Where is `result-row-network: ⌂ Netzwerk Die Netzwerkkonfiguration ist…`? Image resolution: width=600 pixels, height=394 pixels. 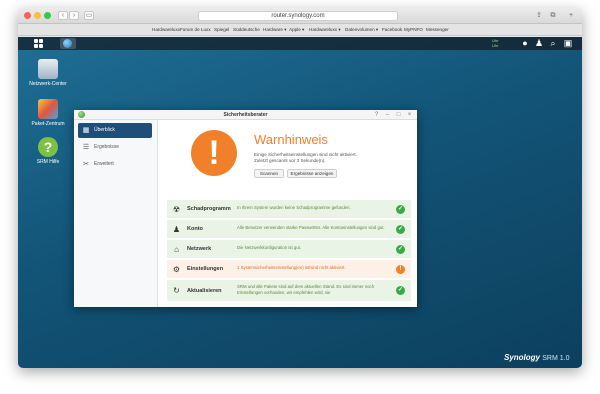 result-row-network: ⌂ Netzwerk Die Netzwerkkonfiguration ist… is located at coordinates (289, 249).